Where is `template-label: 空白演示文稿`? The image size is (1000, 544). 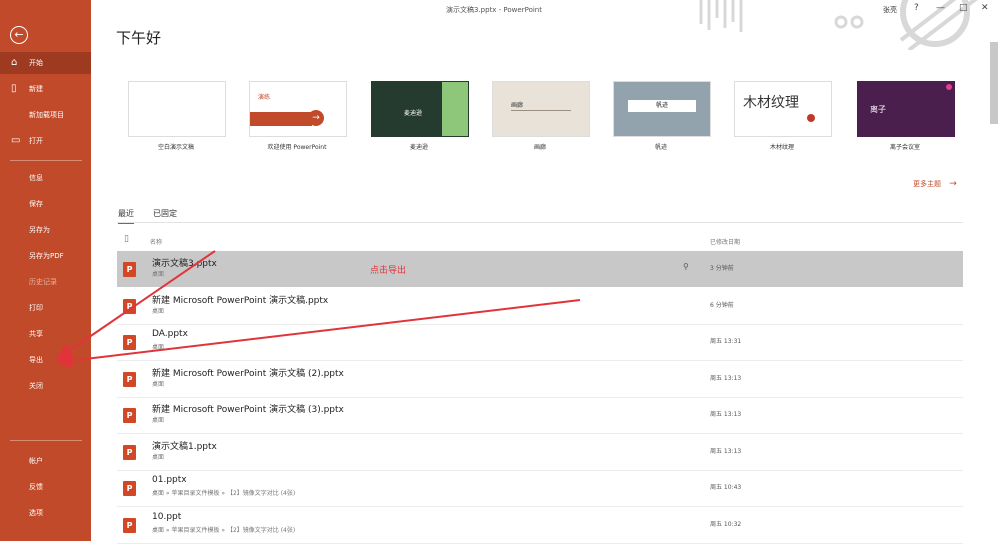
template-label: 空白演示文稿 is located at coordinates (175, 147).